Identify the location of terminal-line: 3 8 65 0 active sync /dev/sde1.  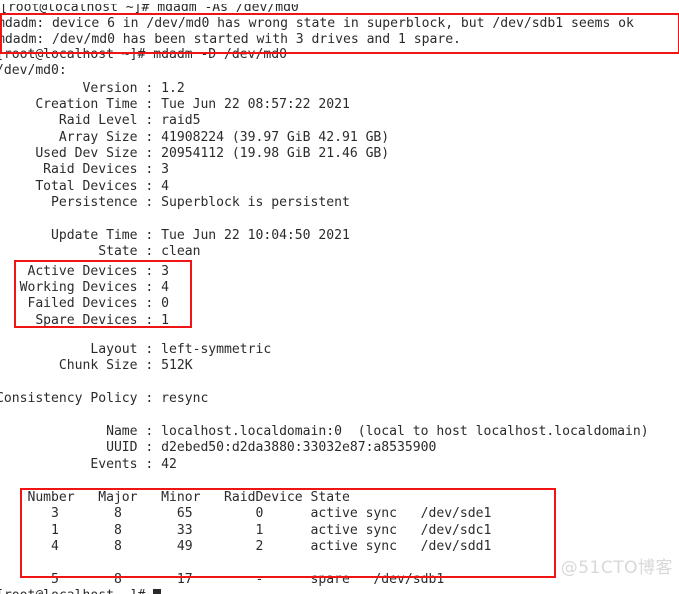
(246, 513).